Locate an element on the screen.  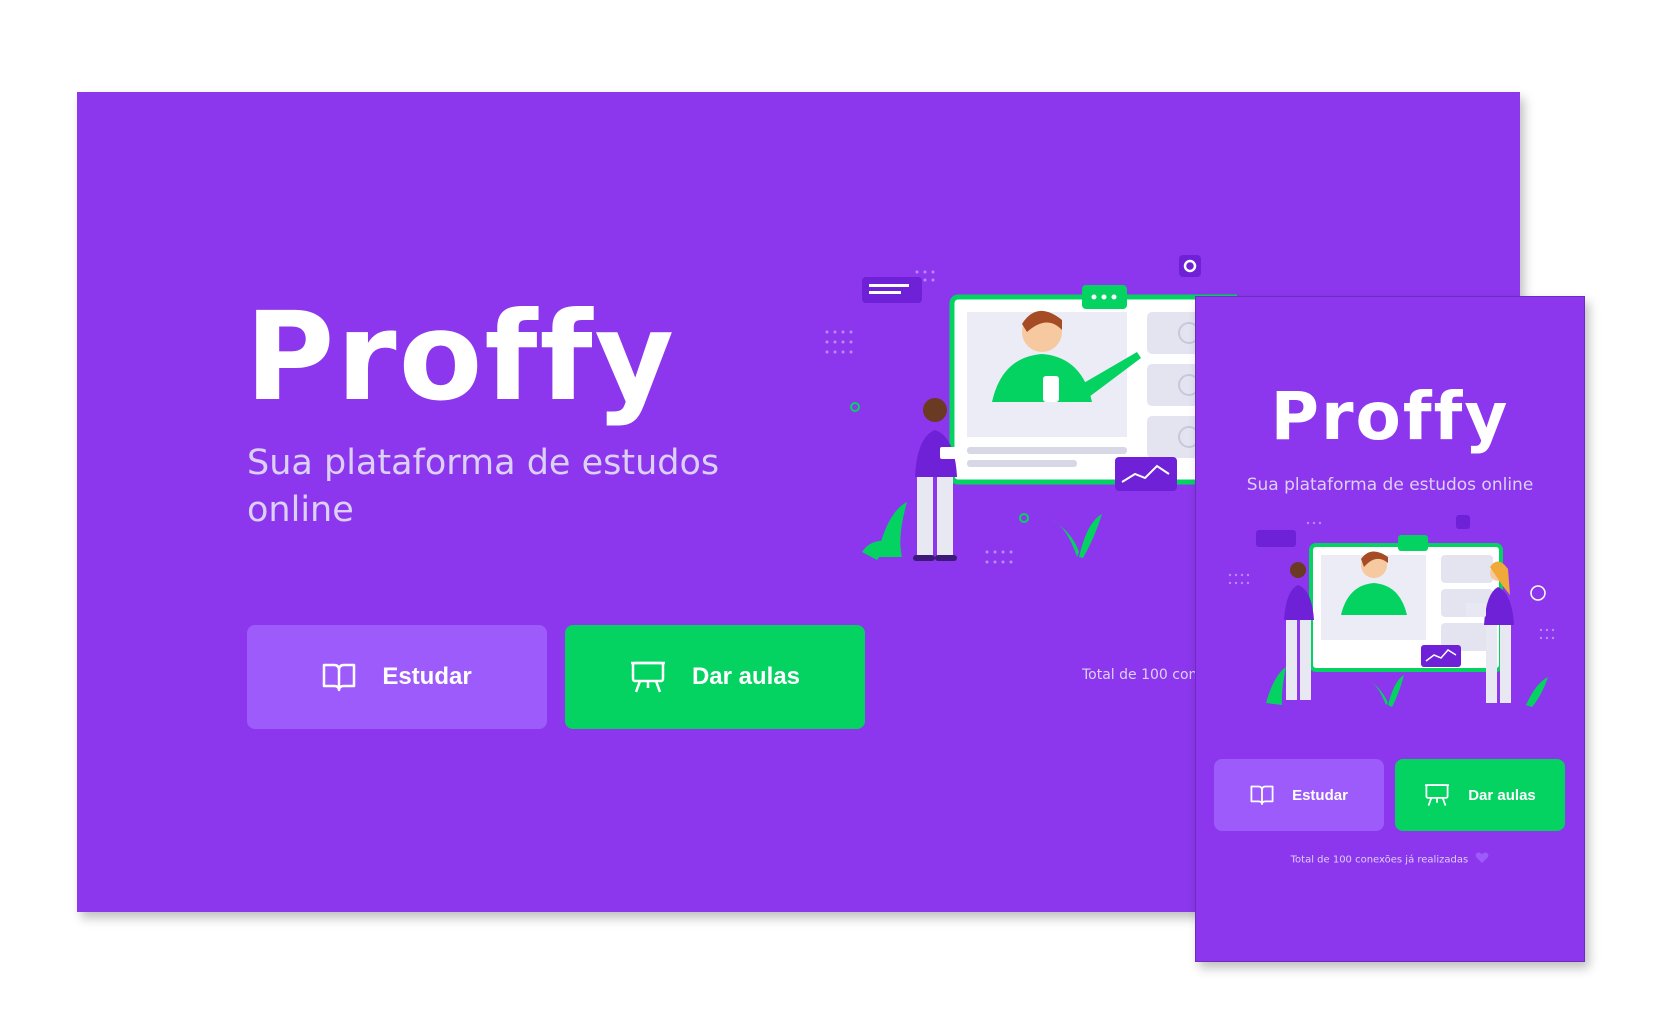
total-connections-text: Total de 100 con is located at coordinates (1140, 675).